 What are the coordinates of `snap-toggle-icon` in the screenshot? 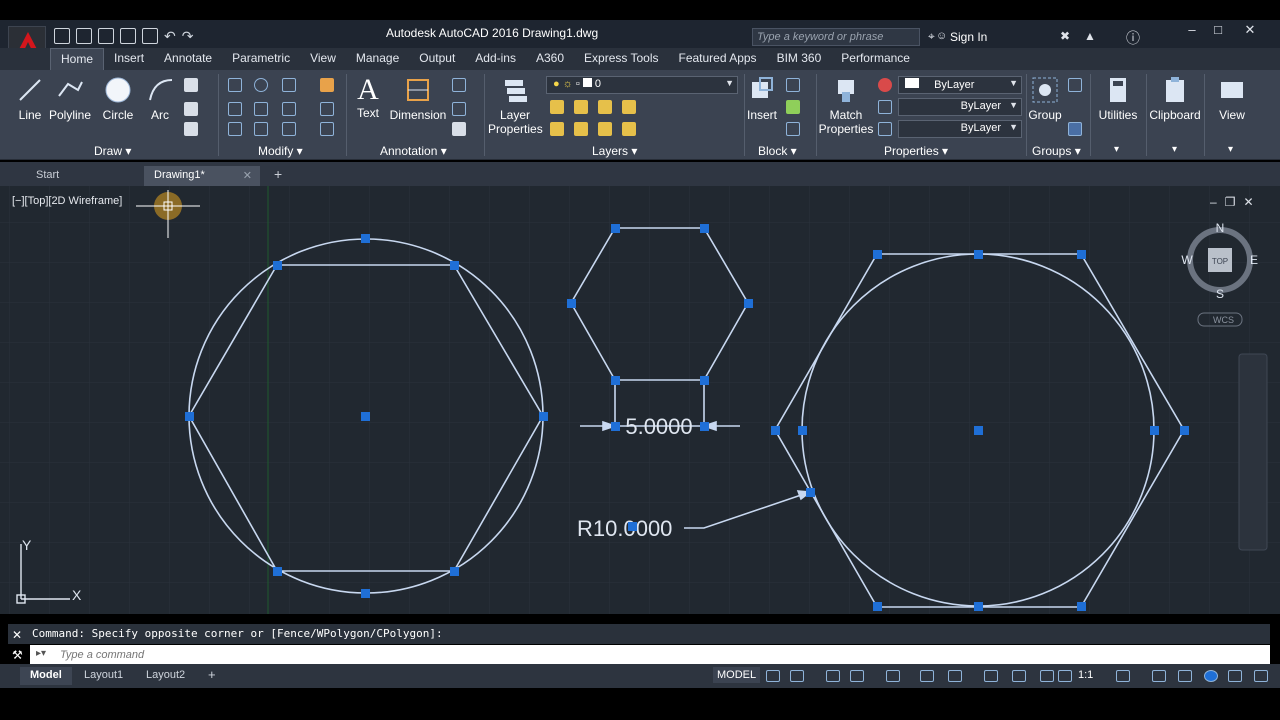 It's located at (797, 676).